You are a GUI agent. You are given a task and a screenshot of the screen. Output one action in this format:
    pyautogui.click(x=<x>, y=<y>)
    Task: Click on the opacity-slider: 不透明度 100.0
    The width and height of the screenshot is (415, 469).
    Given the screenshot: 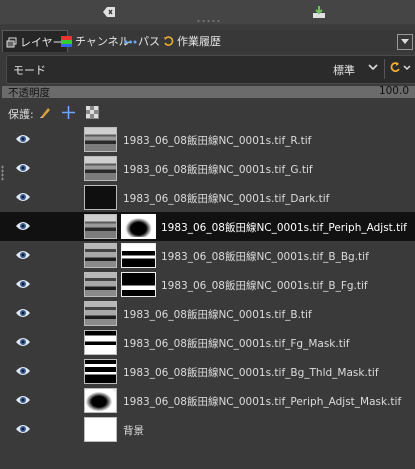 What is the action you would take?
    pyautogui.click(x=208, y=92)
    